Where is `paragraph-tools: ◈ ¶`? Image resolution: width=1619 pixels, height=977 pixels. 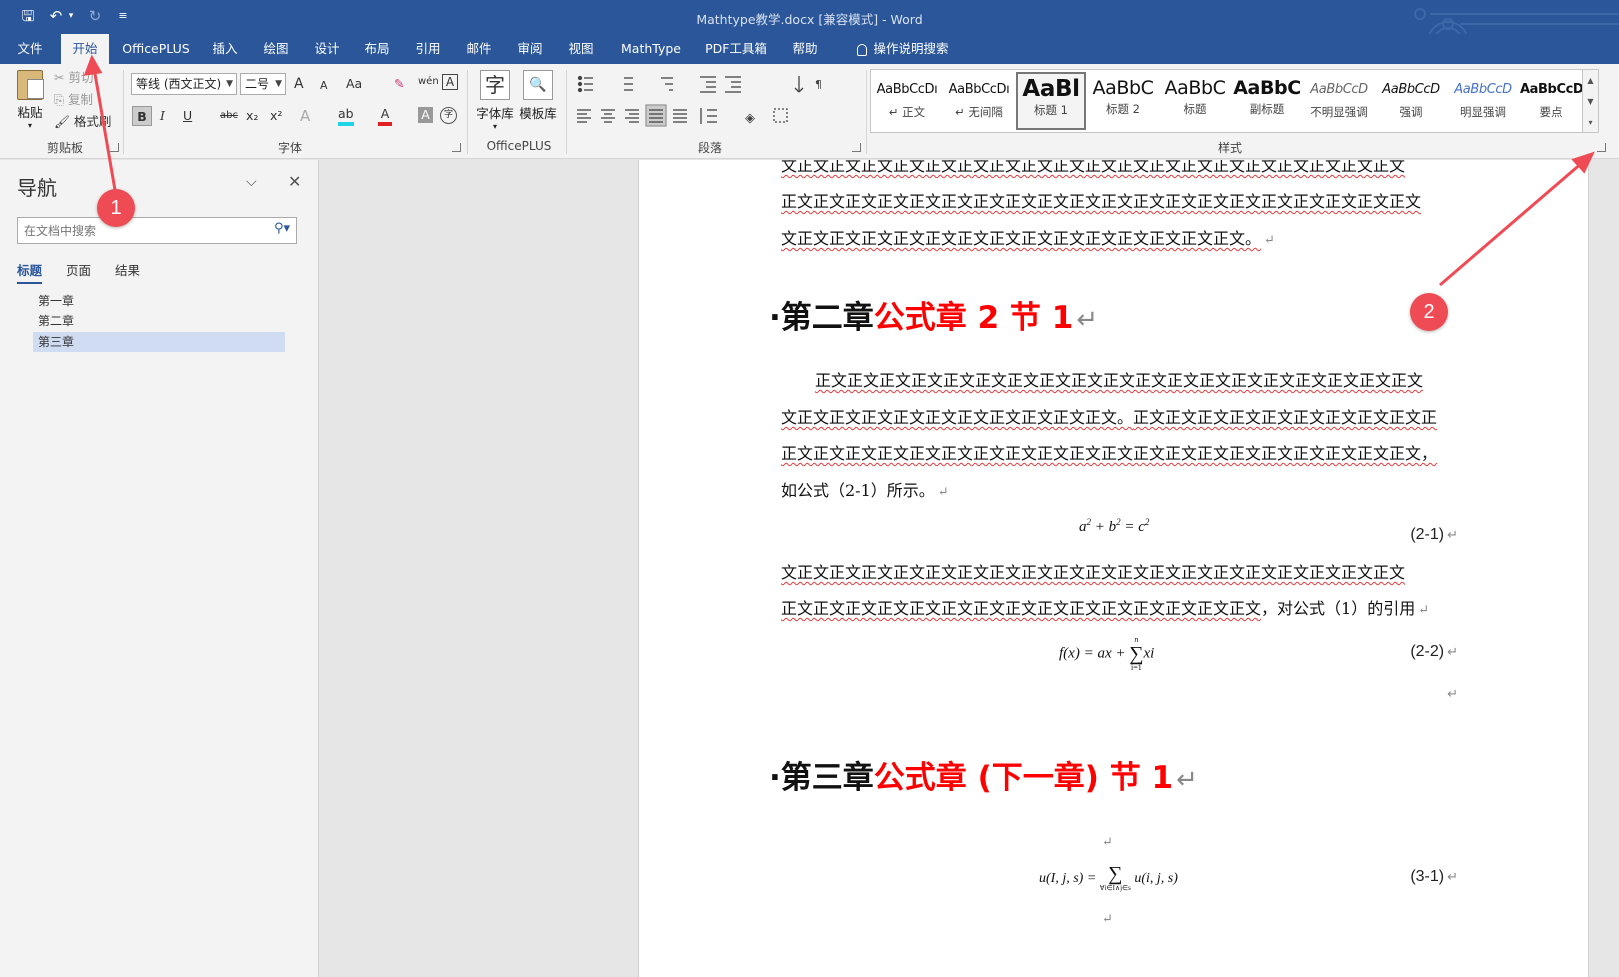 paragraph-tools: ◈ ¶ is located at coordinates (699, 101).